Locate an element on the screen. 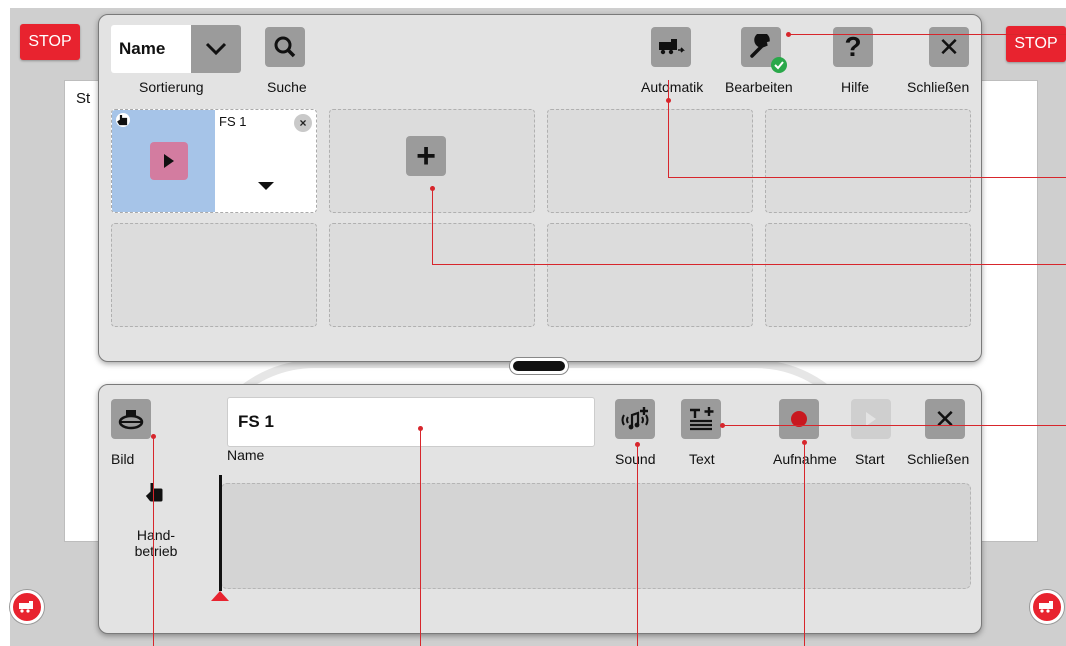 The image size is (1066, 646). image-button is located at coordinates (131, 419).